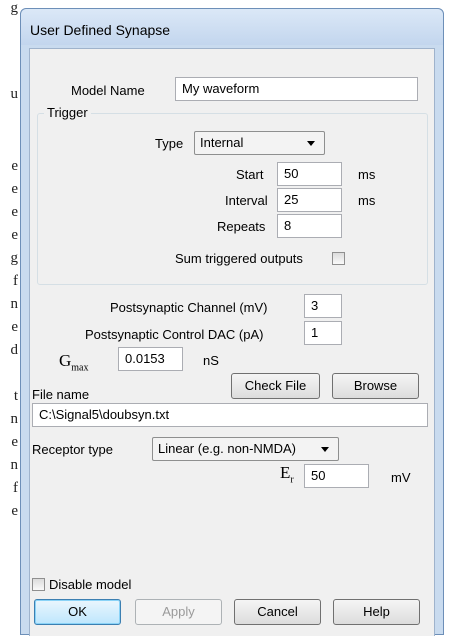  I want to click on gmax-label: Gmax, so click(74, 362).